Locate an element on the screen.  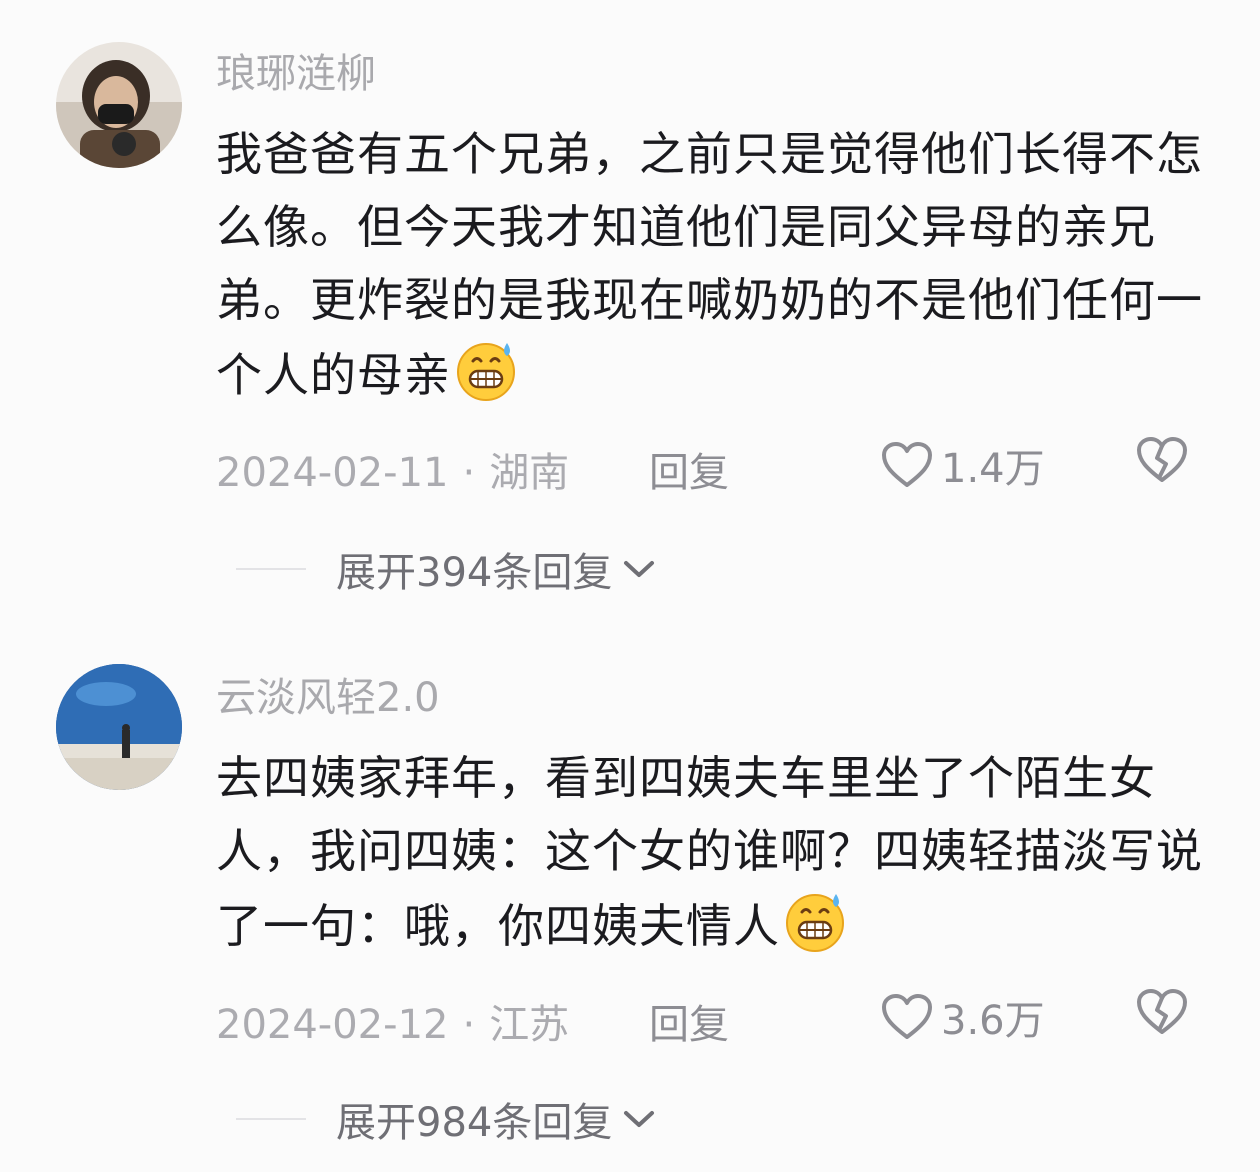
comment-date-location: 2024-02-12 · 江苏 is located at coordinates (392, 1021).